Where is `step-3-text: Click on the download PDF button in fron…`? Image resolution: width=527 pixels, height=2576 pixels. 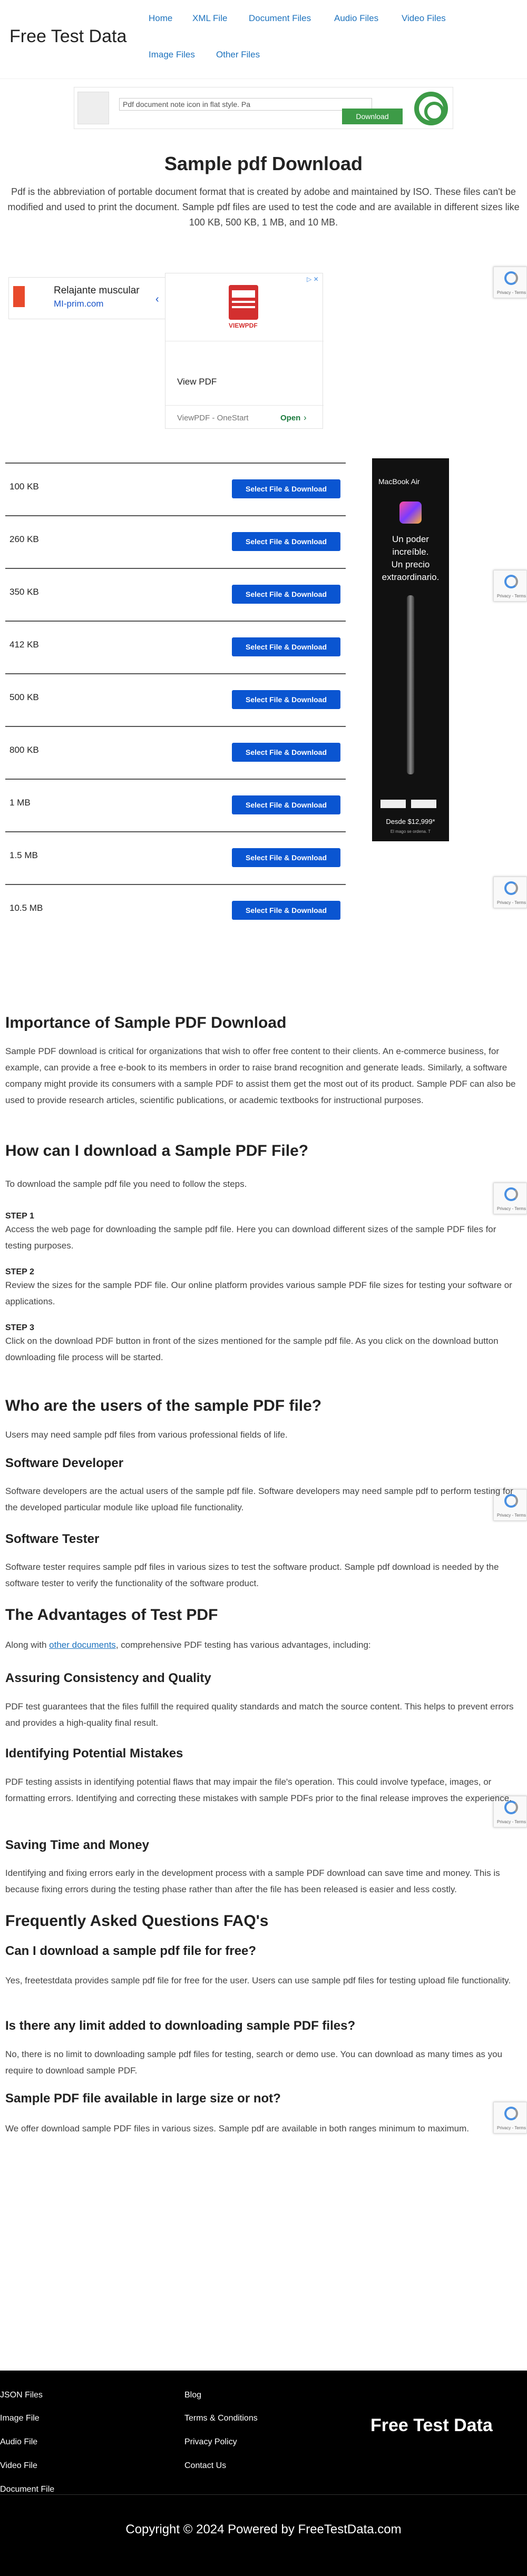
step-3-text: Click on the download PDF button in fron… is located at coordinates (252, 1349).